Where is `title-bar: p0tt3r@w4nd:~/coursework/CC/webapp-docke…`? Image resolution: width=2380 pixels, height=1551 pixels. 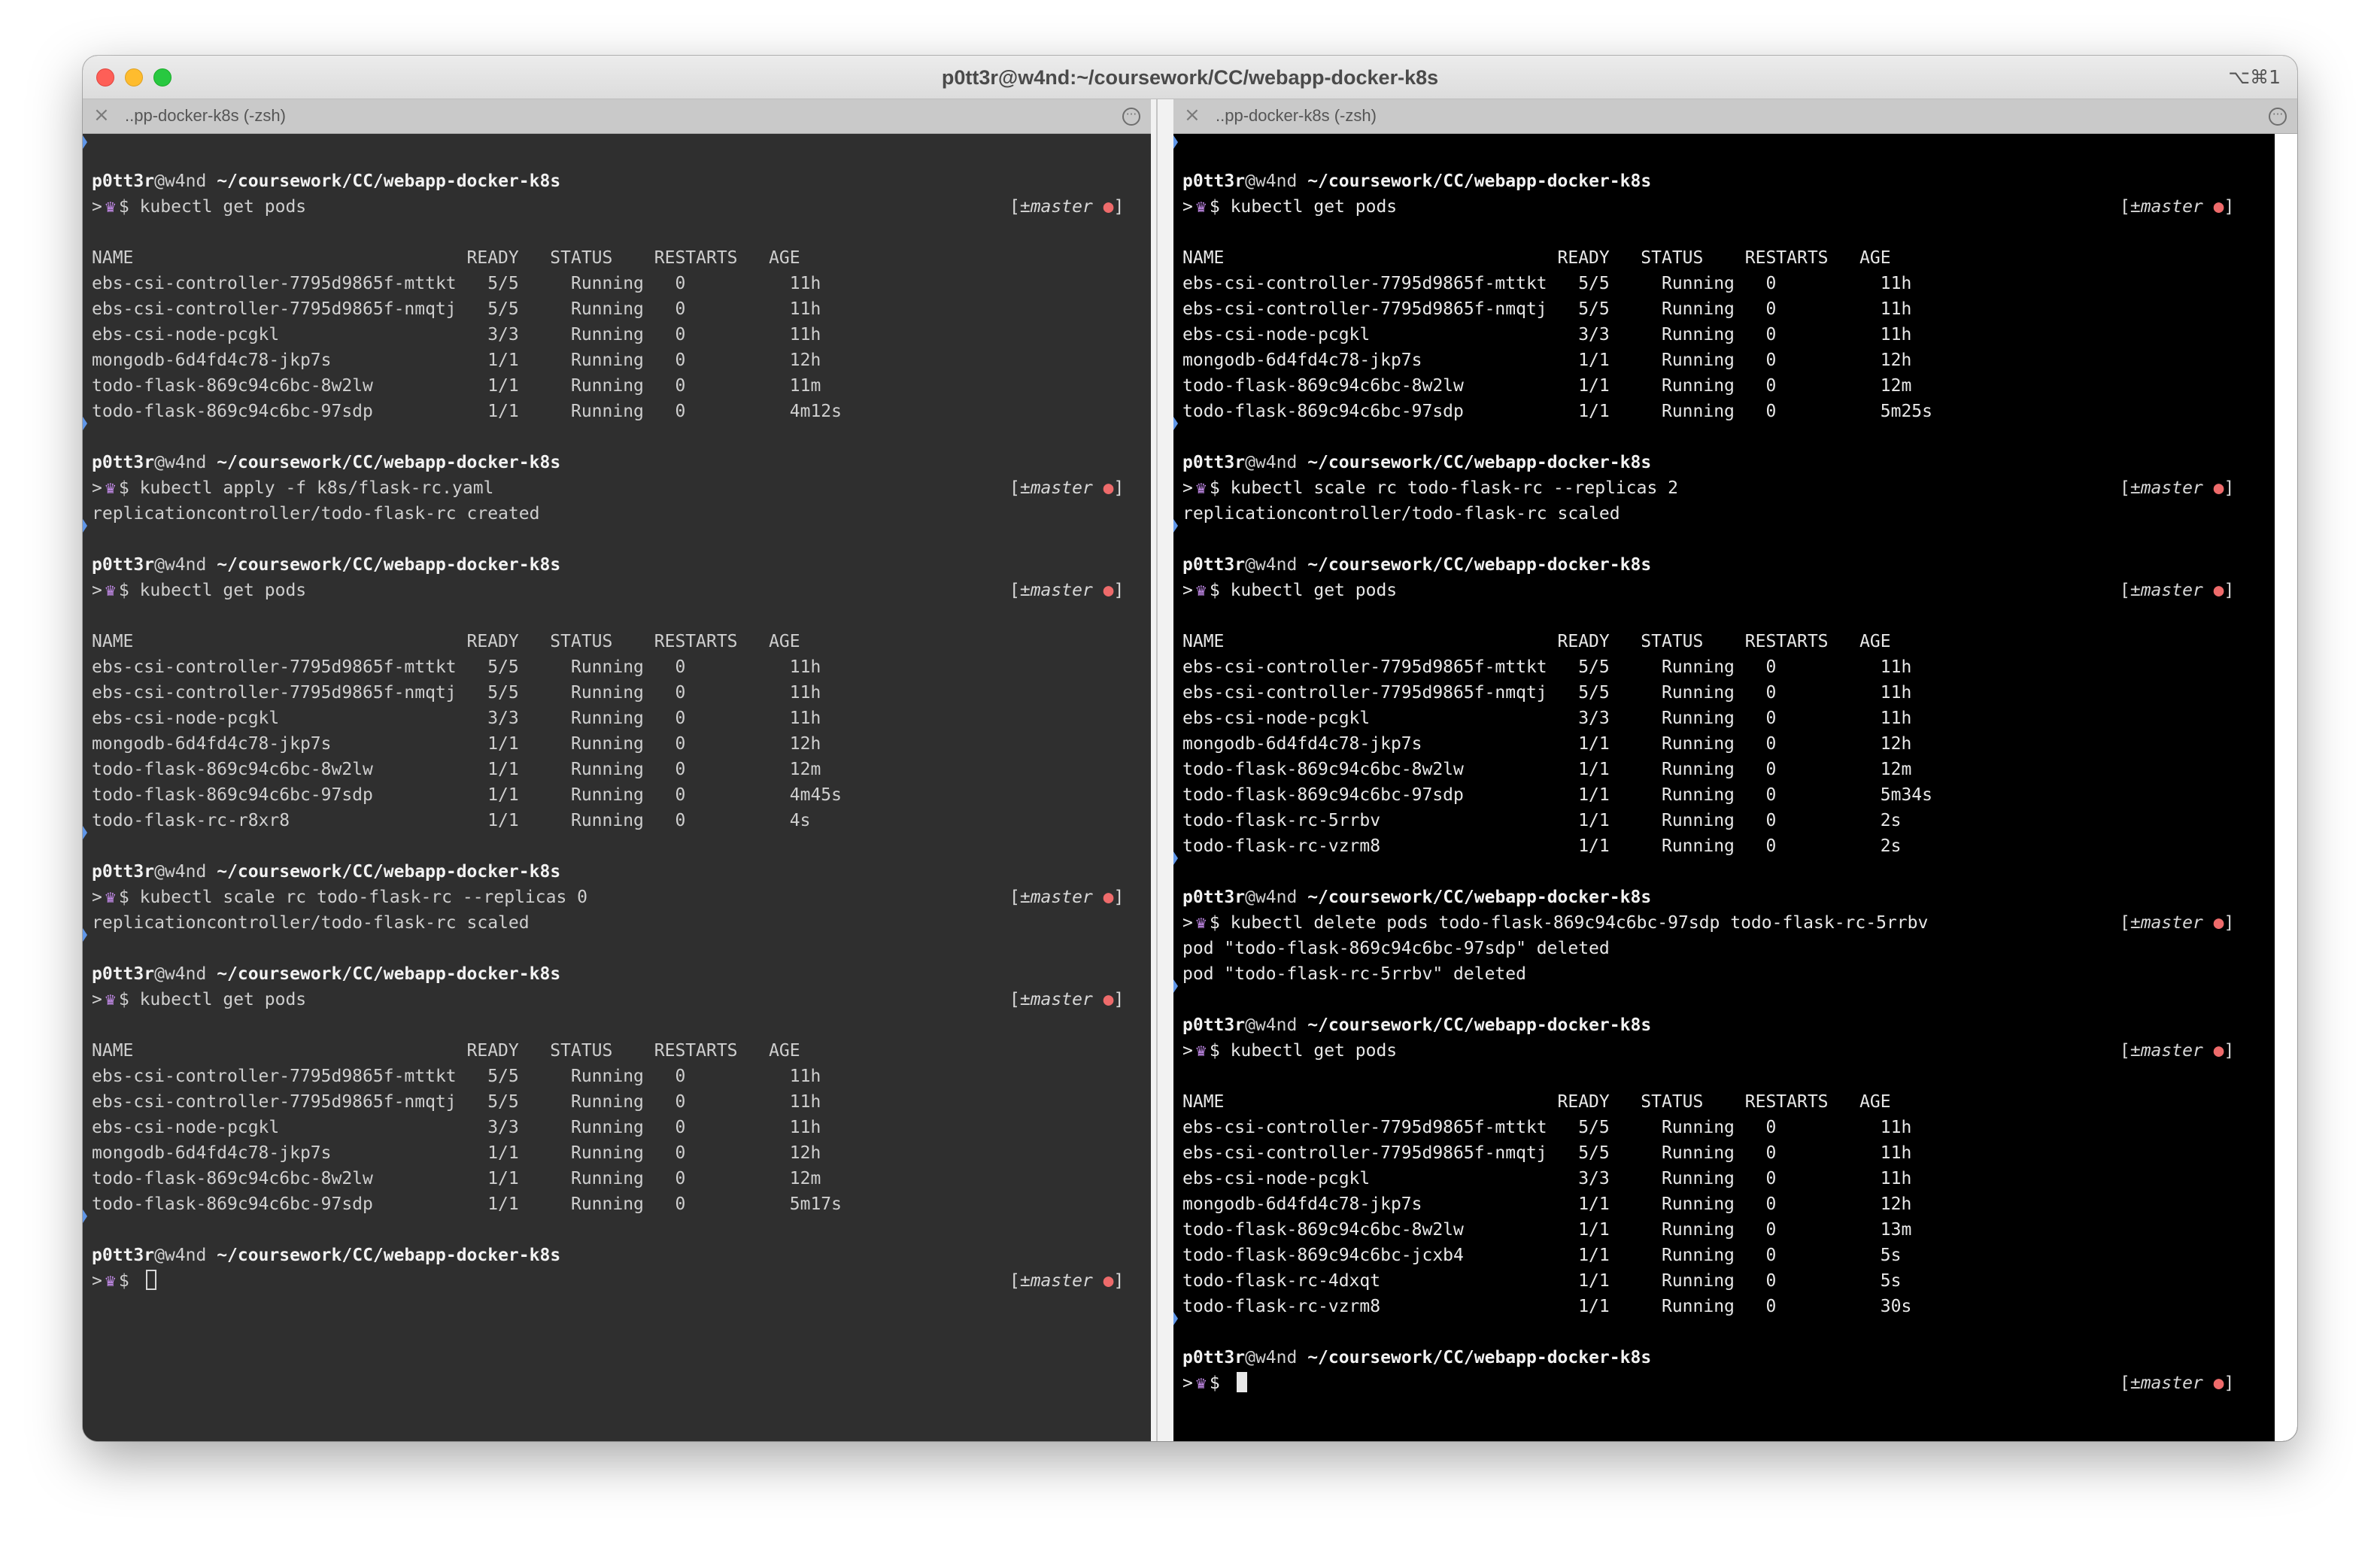
title-bar: p0tt3r@w4nd:~/coursework/CC/webapp-docke… is located at coordinates (1190, 77).